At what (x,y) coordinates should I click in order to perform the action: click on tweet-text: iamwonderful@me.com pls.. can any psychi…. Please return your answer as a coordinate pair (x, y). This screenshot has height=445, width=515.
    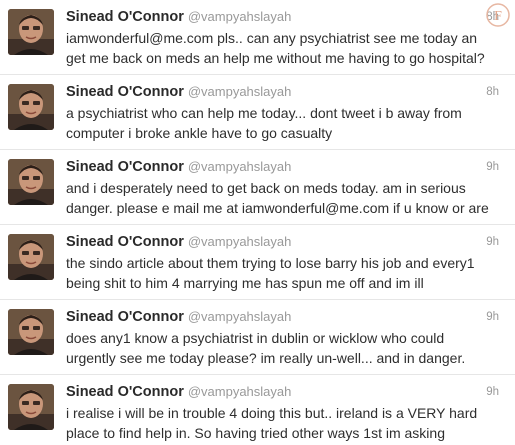
    Looking at the image, I should click on (286, 48).